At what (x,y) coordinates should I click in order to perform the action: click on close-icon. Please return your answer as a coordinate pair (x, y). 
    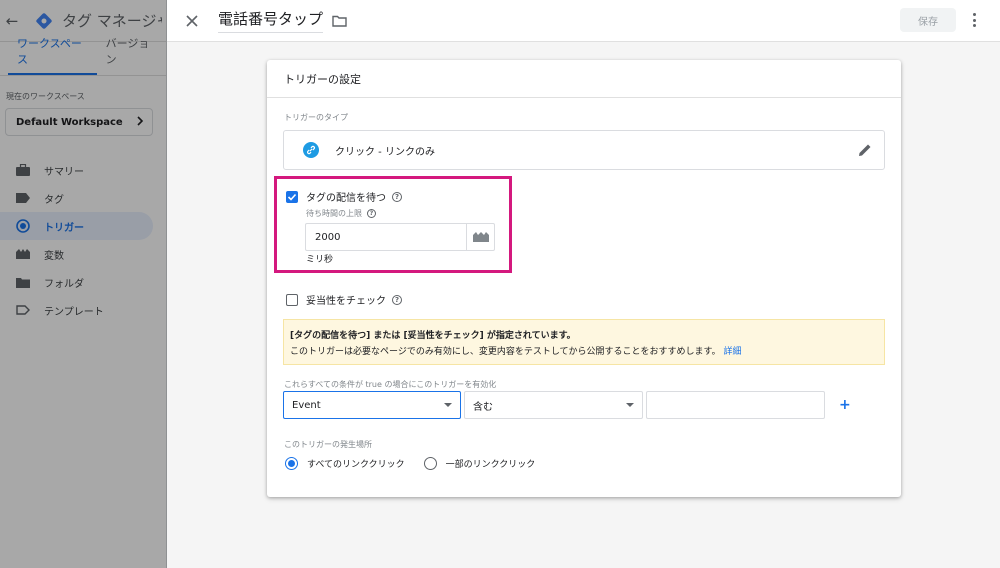
    Looking at the image, I should click on (192, 21).